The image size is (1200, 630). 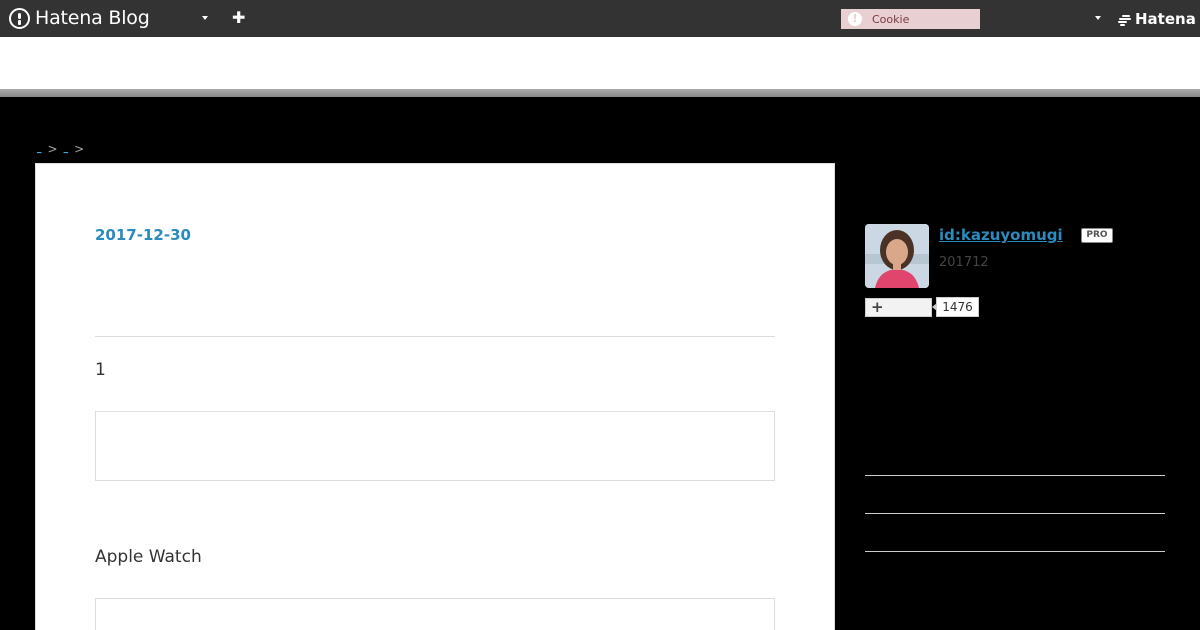 I want to click on breadcrumb-link-category: _, so click(x=66, y=149).